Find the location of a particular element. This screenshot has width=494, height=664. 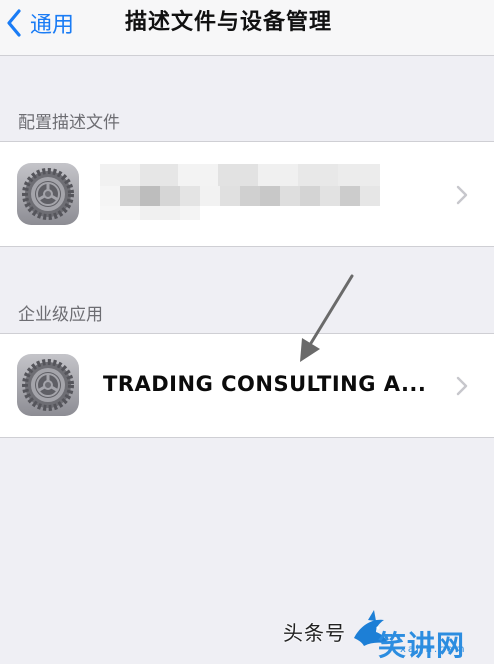

back-button: 通用 is located at coordinates (40, 23).